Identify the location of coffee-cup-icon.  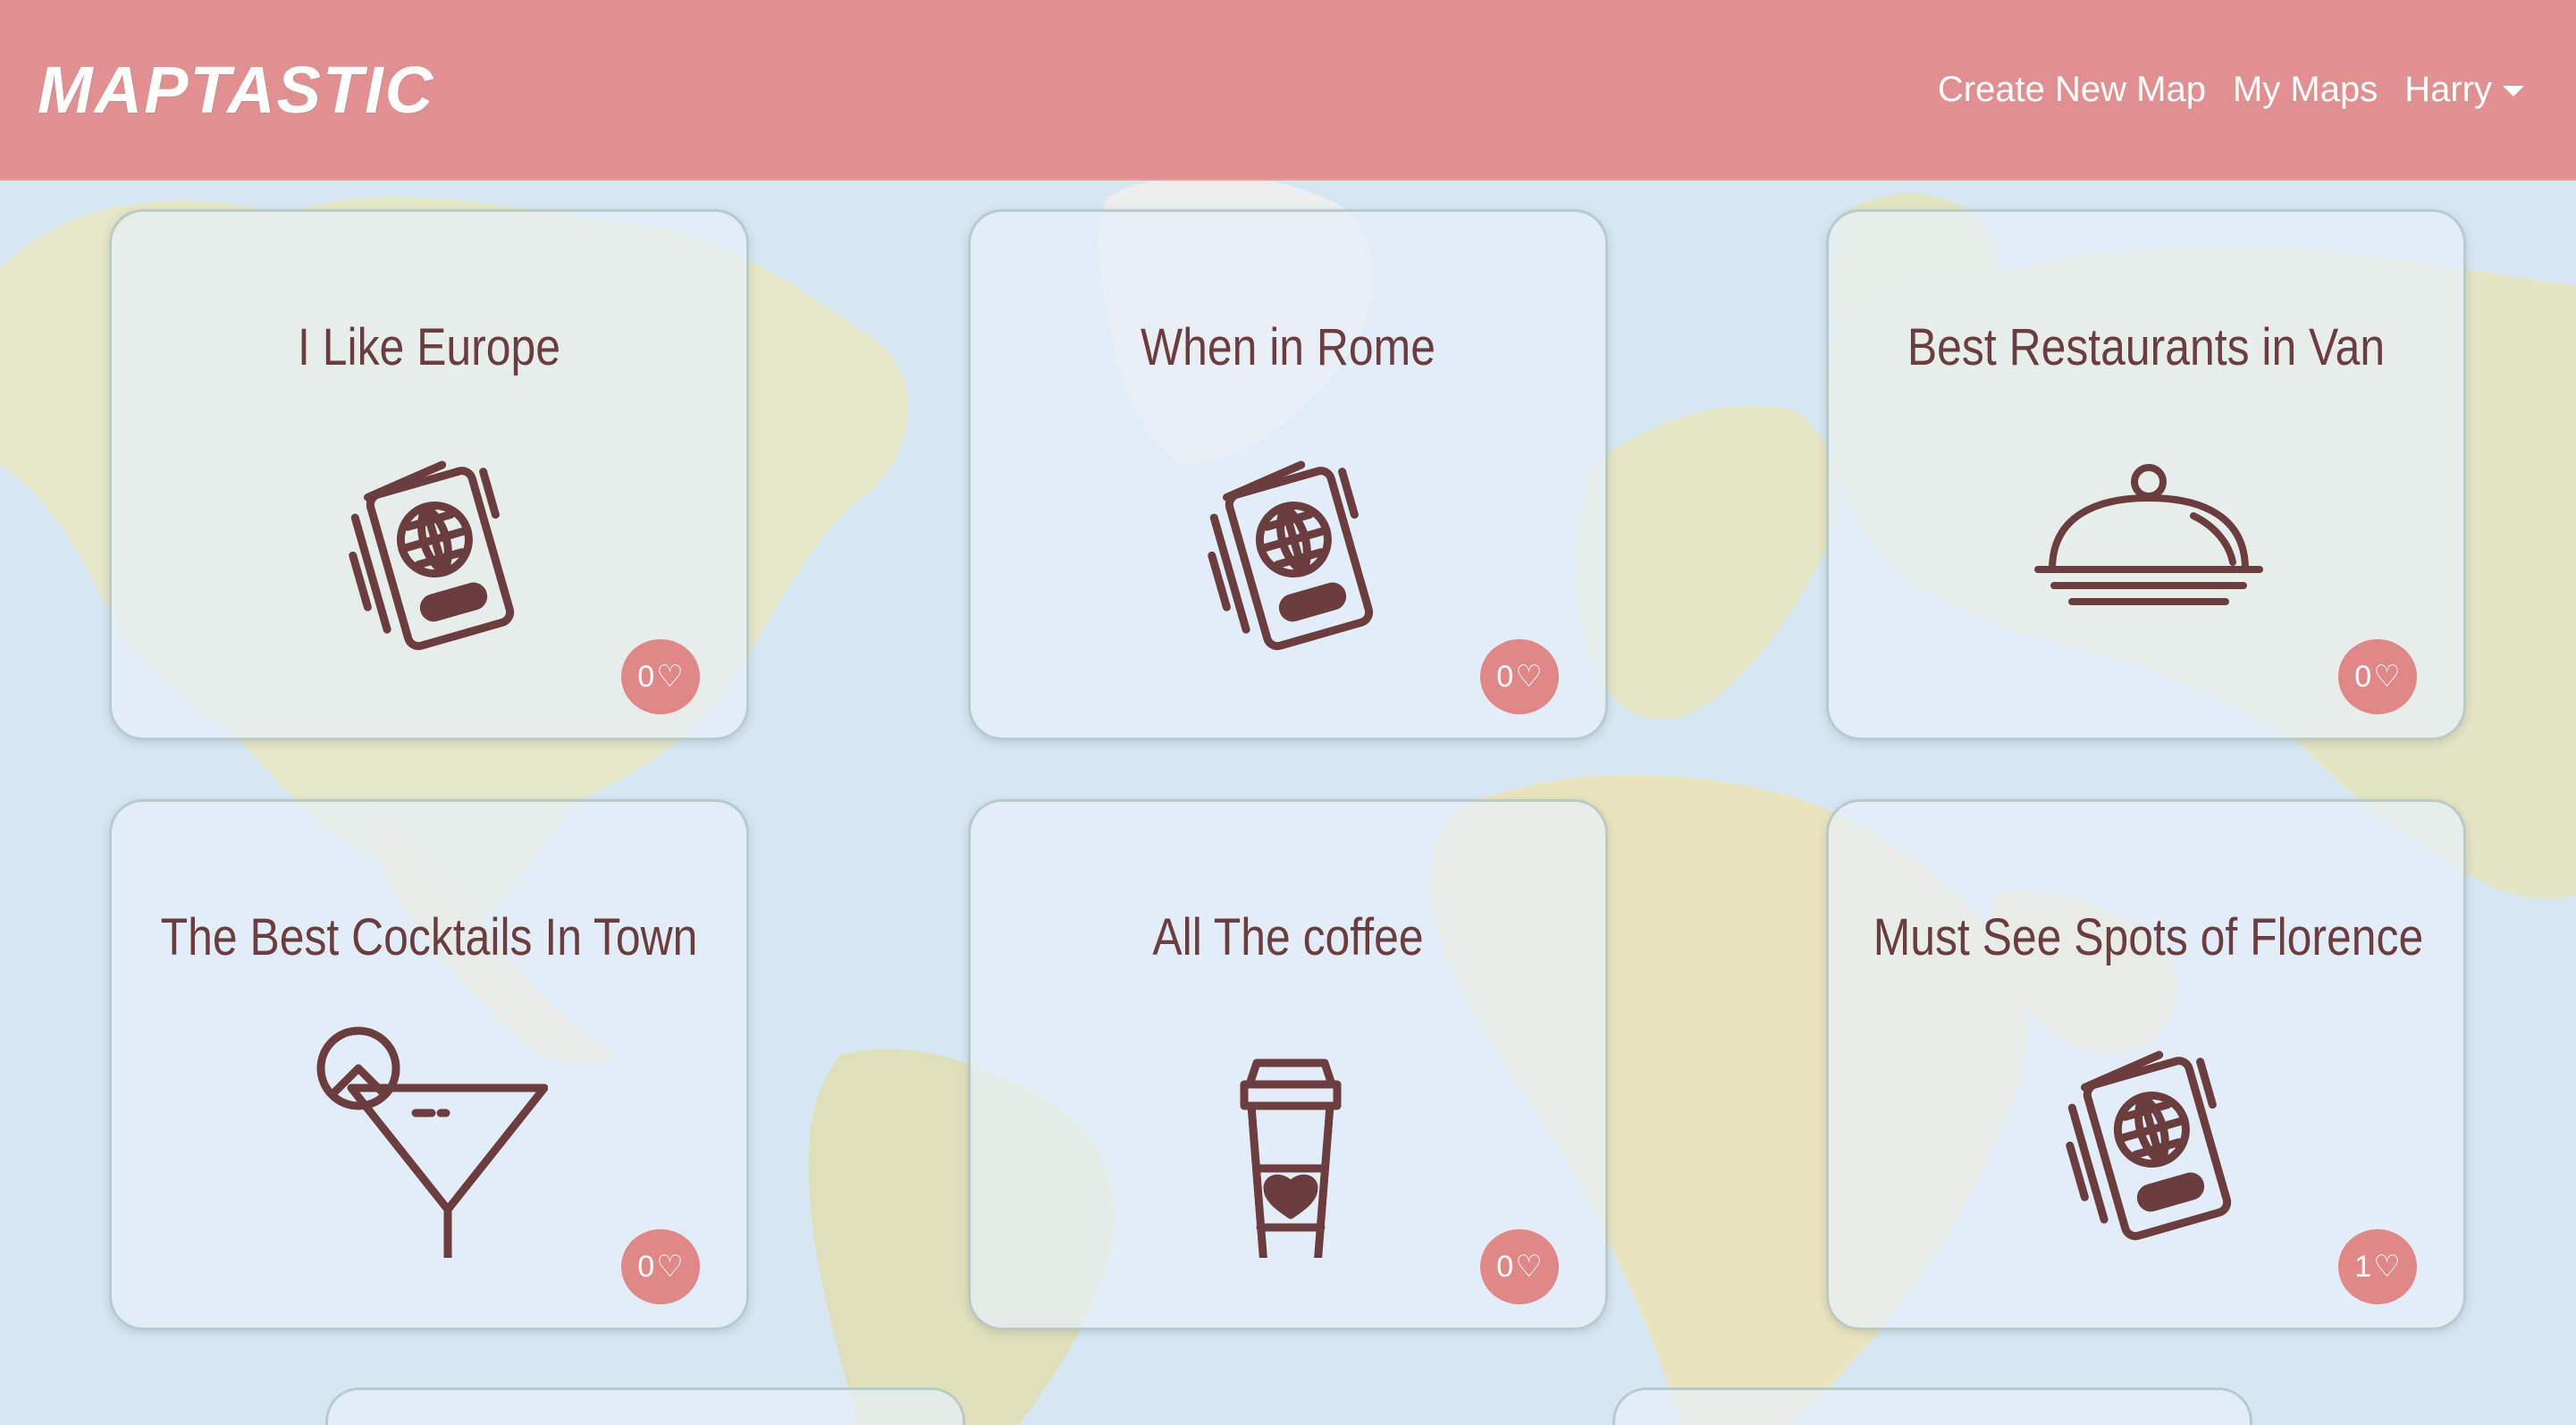
(1291, 1158).